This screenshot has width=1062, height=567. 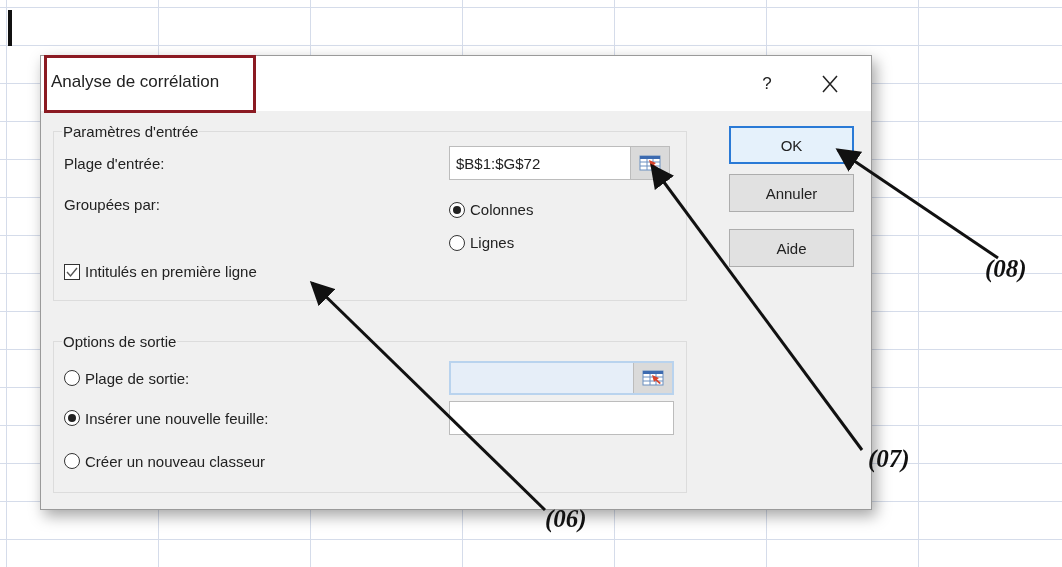 I want to click on group-title: Options de sortie, so click(x=120, y=341).